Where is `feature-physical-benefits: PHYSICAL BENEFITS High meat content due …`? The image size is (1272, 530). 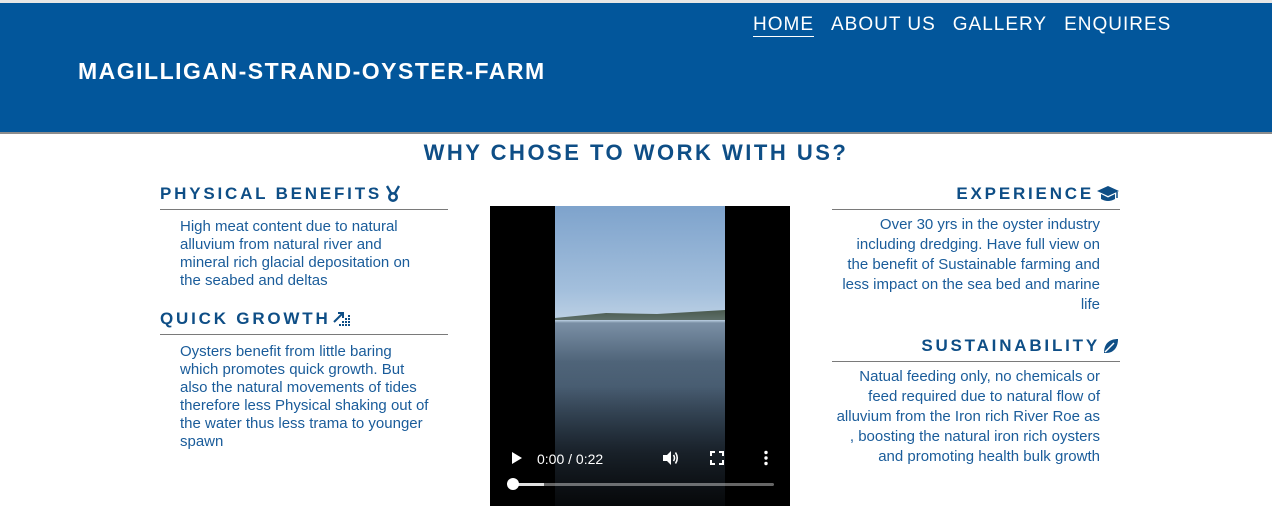 feature-physical-benefits: PHYSICAL BENEFITS High meat content due … is located at coordinates (304, 237).